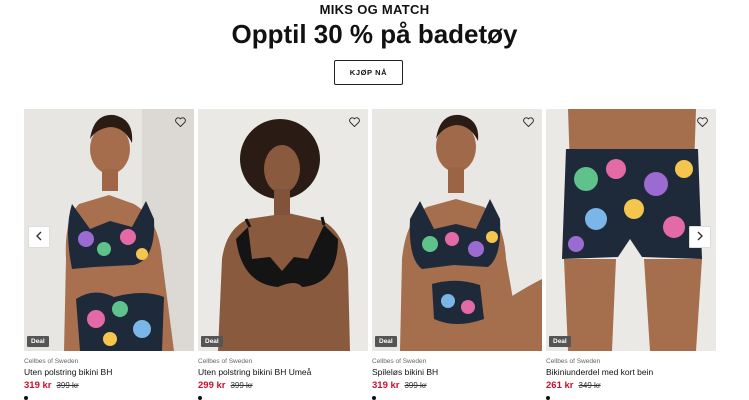  What do you see at coordinates (283, 385) in the screenshot?
I see `product-prices: 299 kr 399 kr` at bounding box center [283, 385].